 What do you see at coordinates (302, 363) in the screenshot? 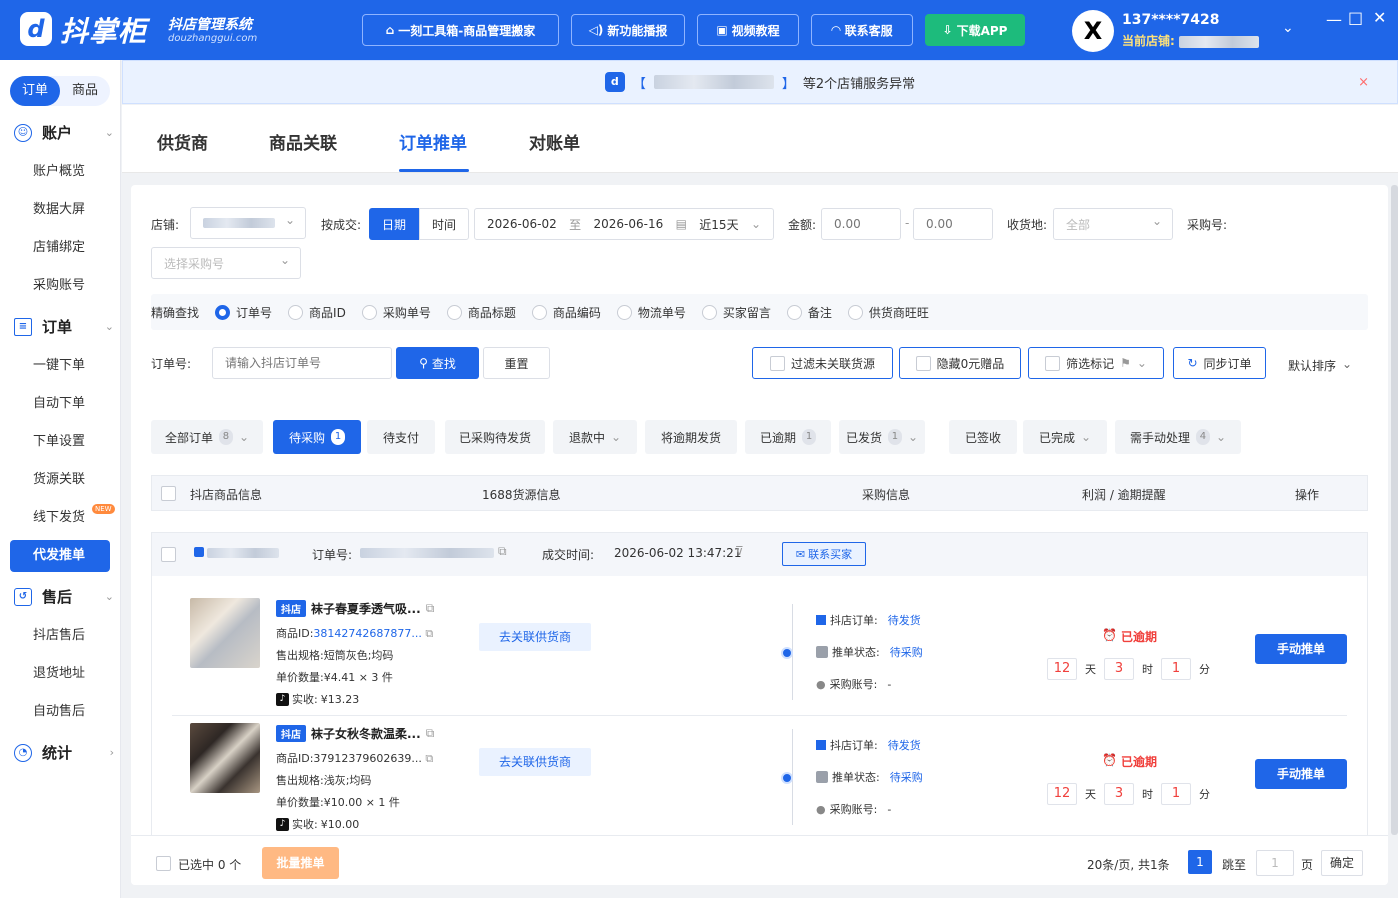
I see `order-no-input` at bounding box center [302, 363].